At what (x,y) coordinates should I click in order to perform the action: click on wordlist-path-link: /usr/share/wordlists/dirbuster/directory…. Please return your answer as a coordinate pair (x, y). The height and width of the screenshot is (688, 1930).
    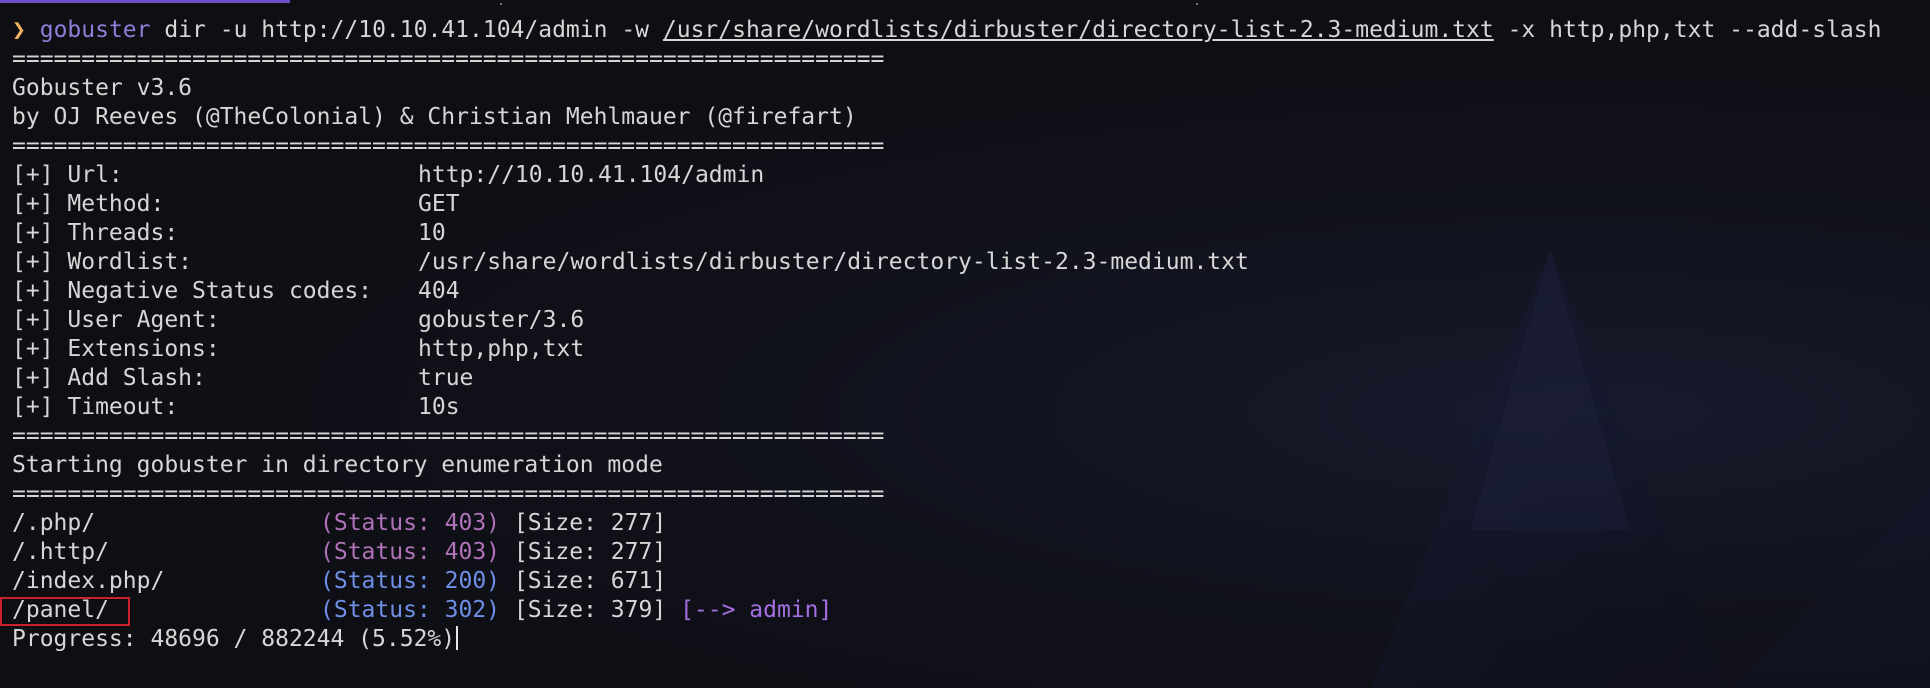
    Looking at the image, I should click on (1078, 30).